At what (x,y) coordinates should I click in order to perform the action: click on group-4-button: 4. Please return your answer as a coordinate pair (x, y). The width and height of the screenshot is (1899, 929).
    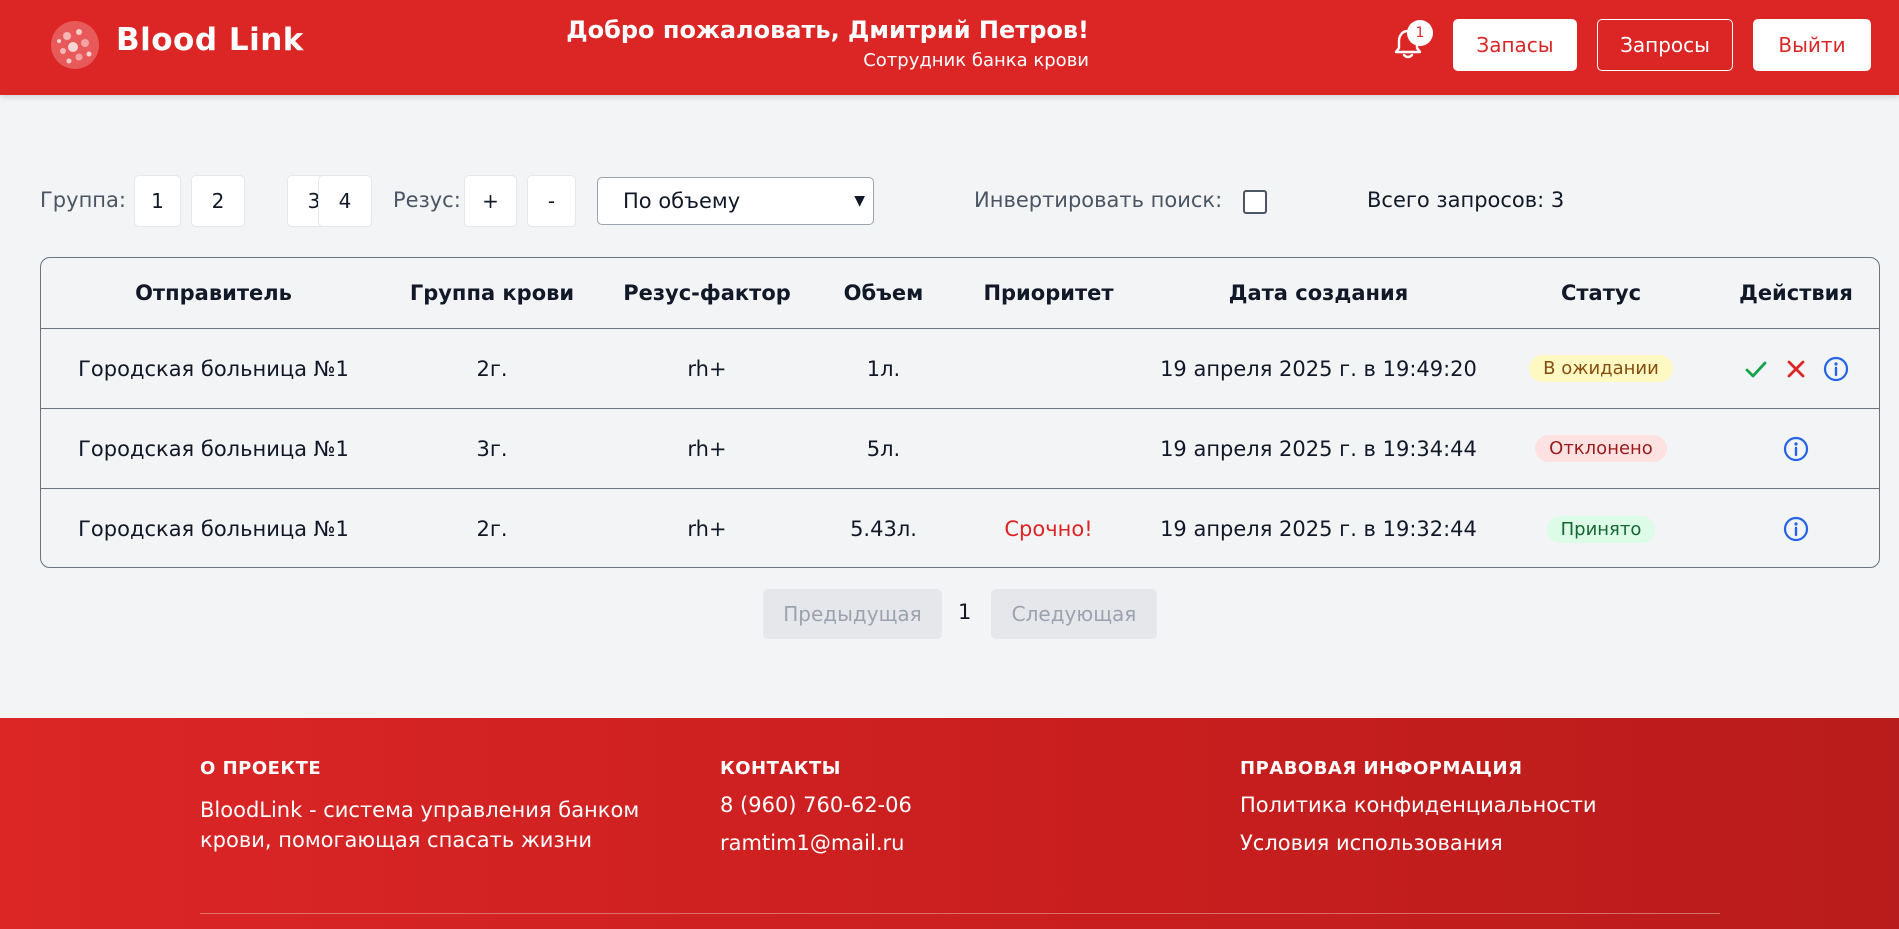
    Looking at the image, I should click on (345, 201).